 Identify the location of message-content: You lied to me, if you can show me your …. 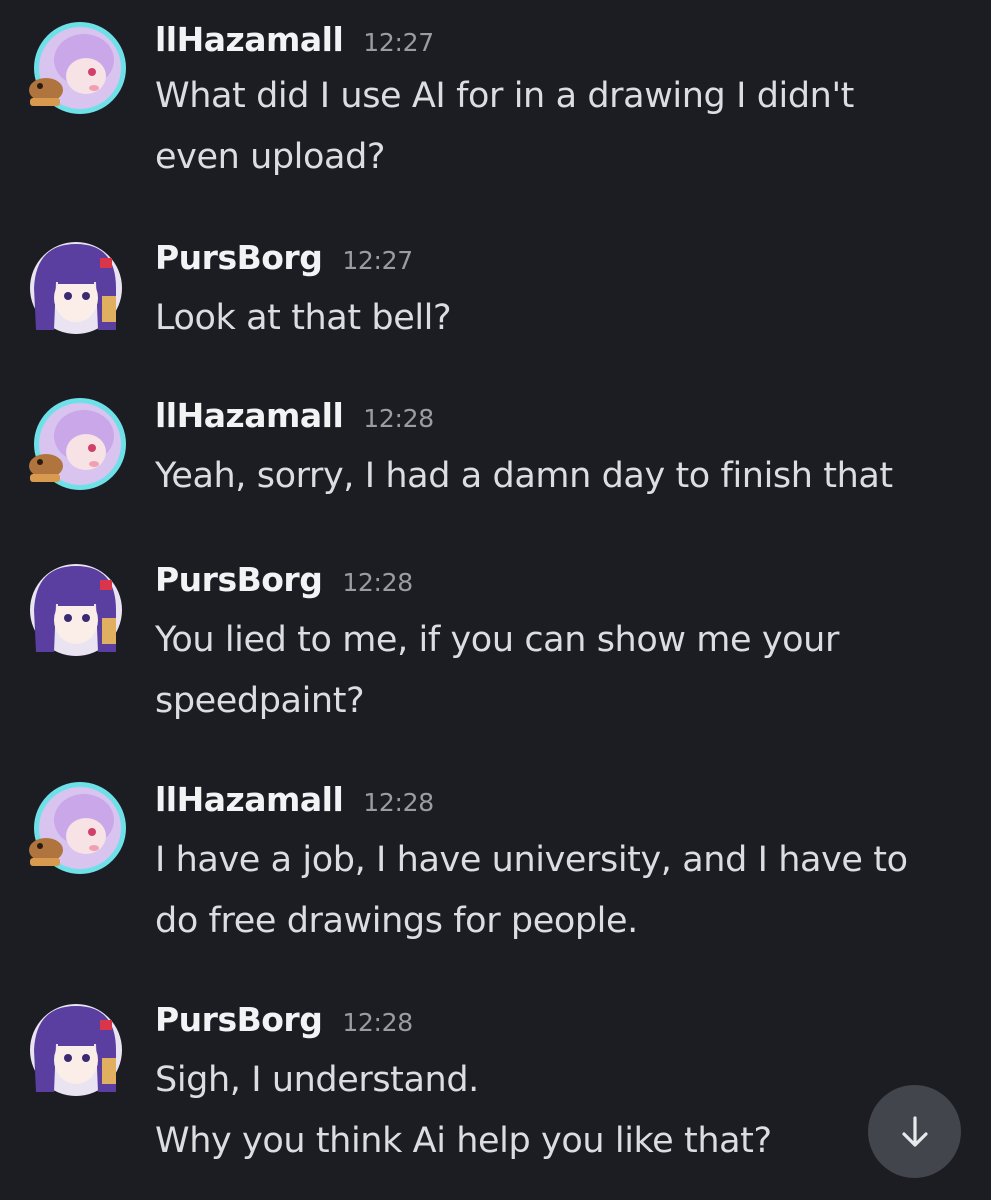
(550, 671).